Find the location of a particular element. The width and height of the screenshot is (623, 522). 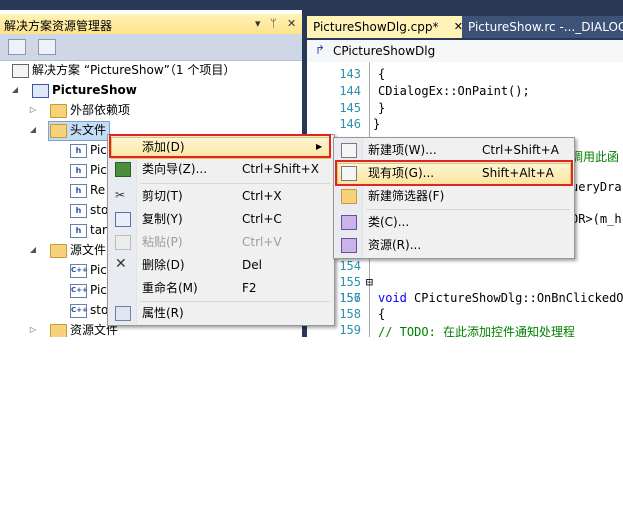

menu-item-shortcut: Ctrl+C is located at coordinates (262, 219).